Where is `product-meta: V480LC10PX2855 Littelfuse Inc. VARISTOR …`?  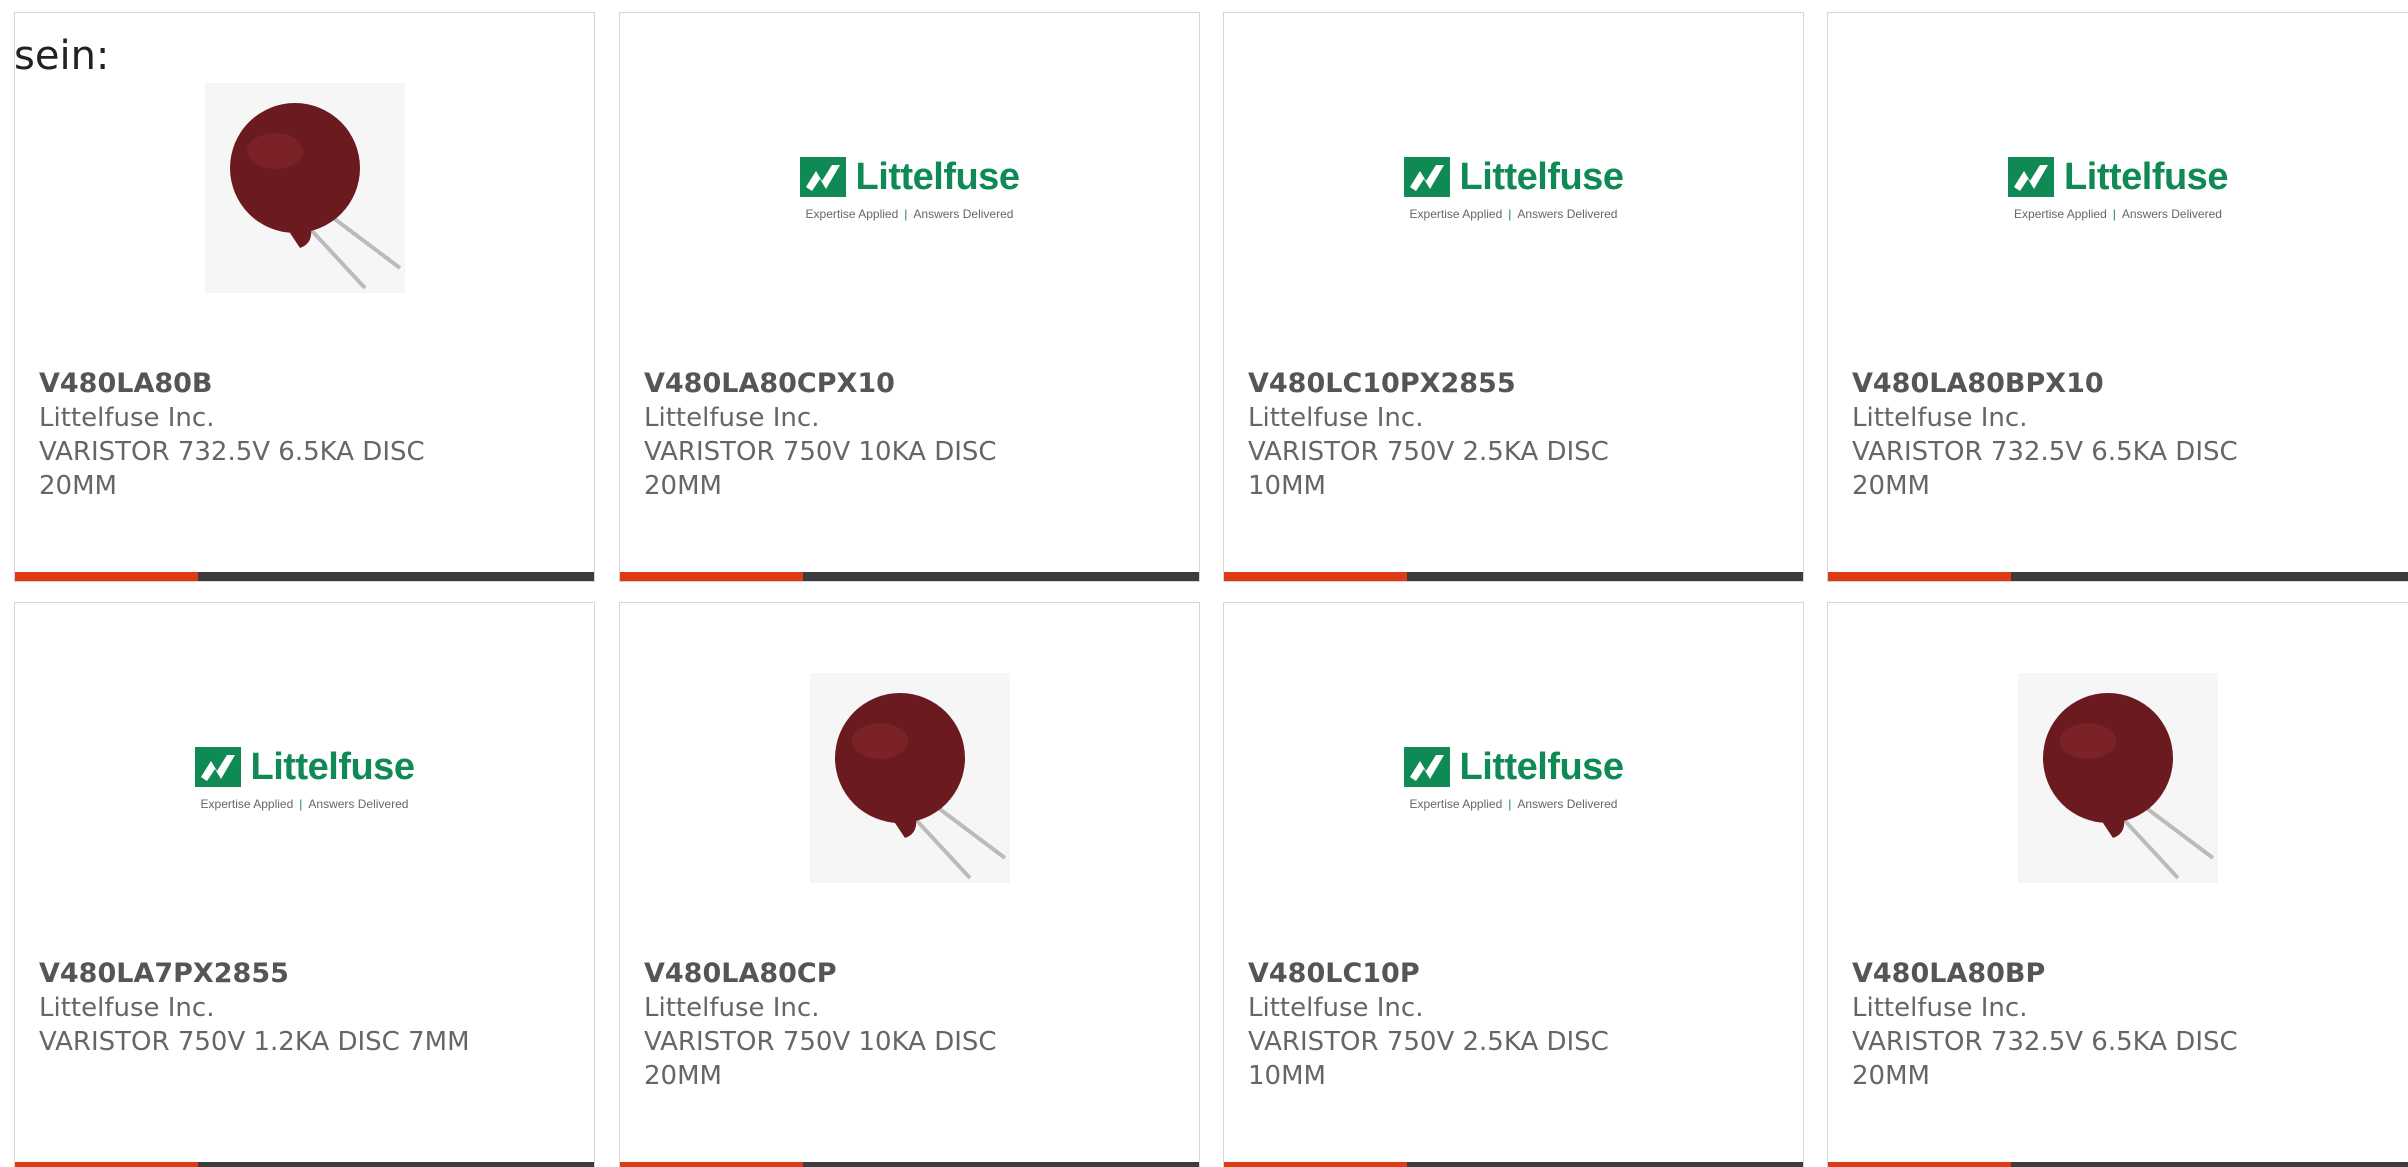
product-meta: V480LC10PX2855 Littelfuse Inc. VARISTOR … is located at coordinates (1468, 435).